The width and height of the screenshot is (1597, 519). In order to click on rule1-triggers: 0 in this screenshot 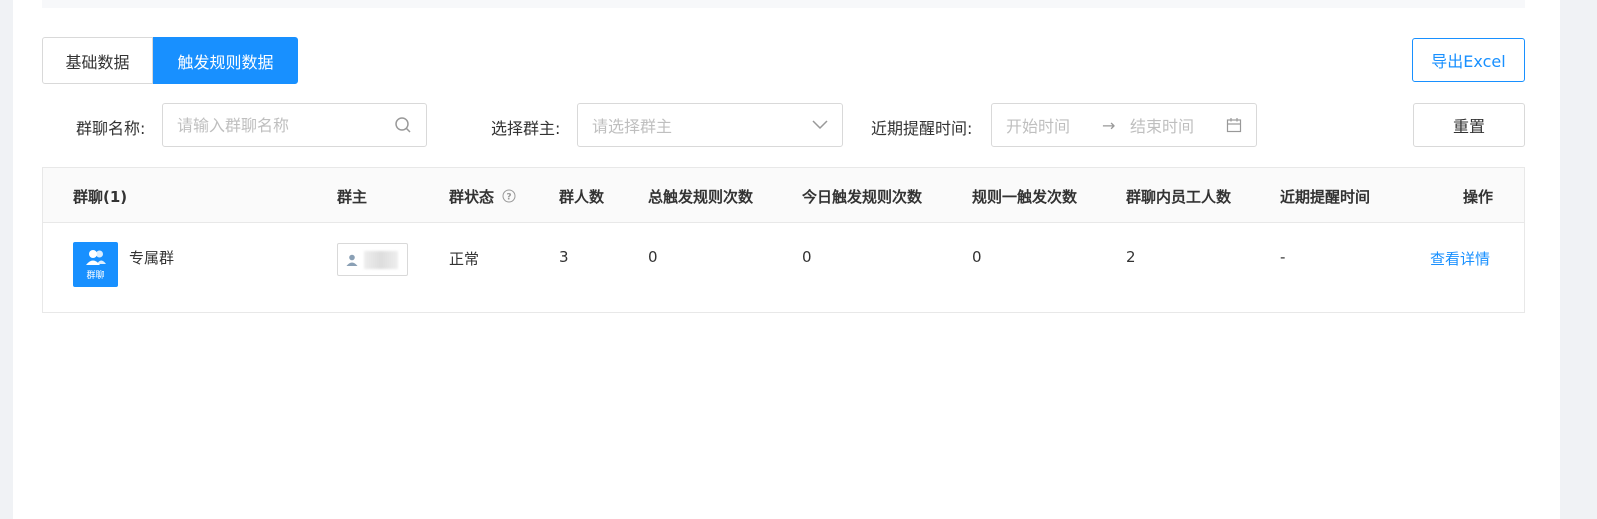, I will do `click(977, 257)`.